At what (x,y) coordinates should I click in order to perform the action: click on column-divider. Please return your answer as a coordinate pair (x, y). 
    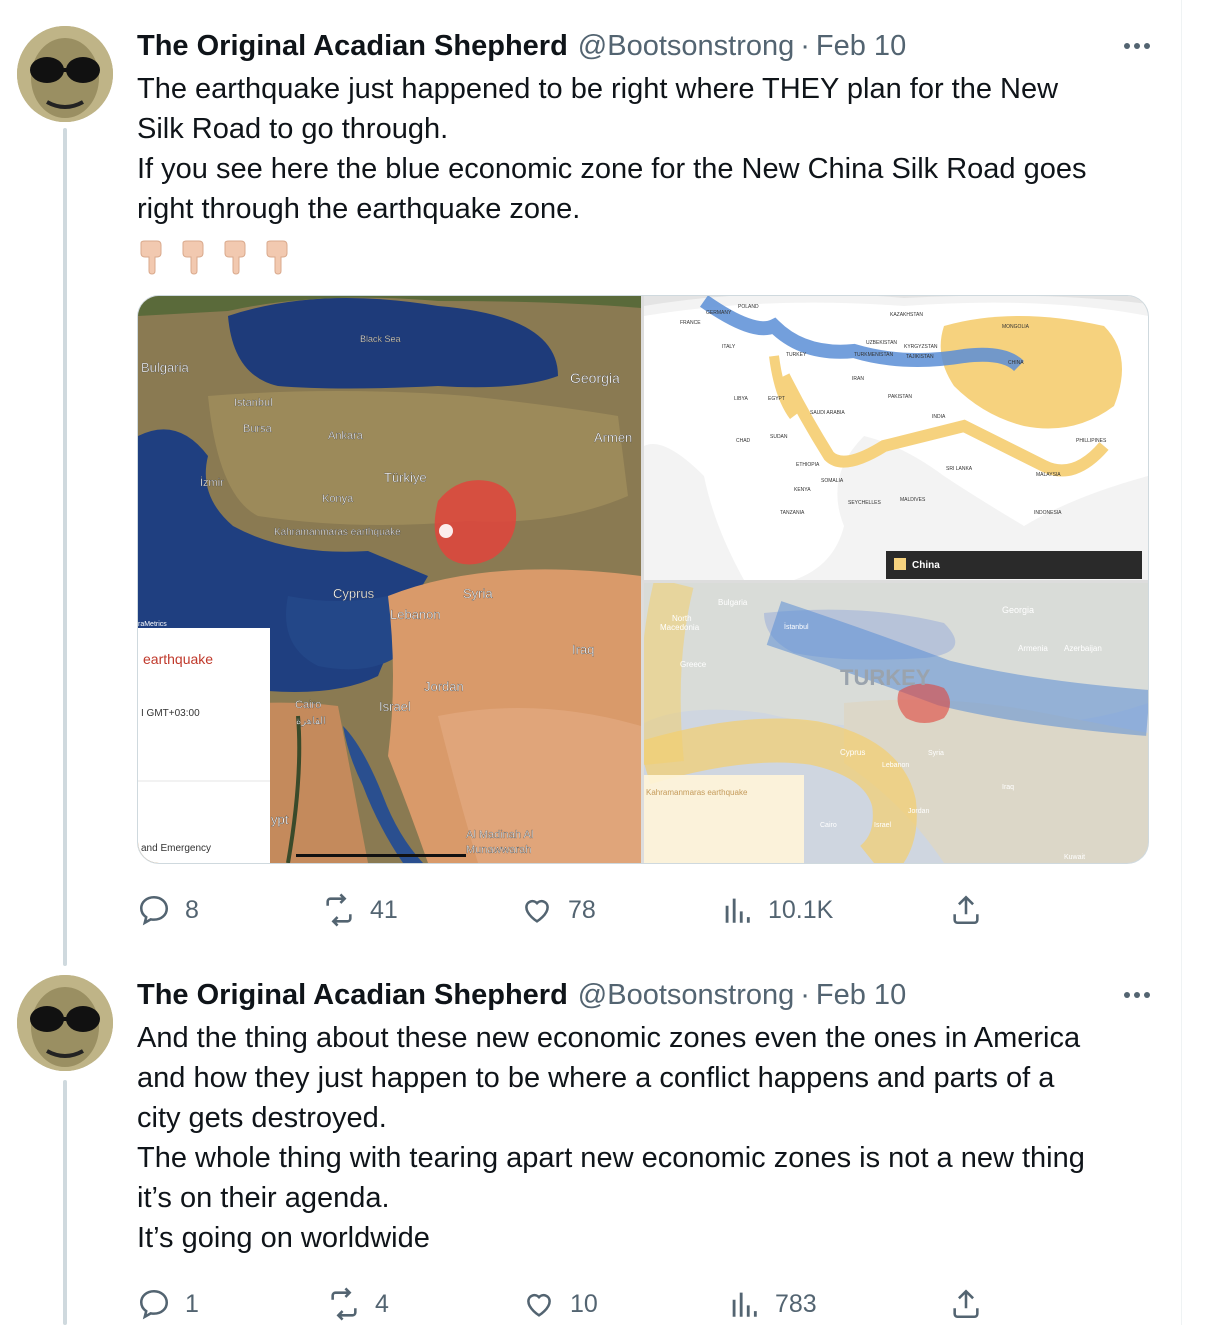
    Looking at the image, I should click on (1181, 662).